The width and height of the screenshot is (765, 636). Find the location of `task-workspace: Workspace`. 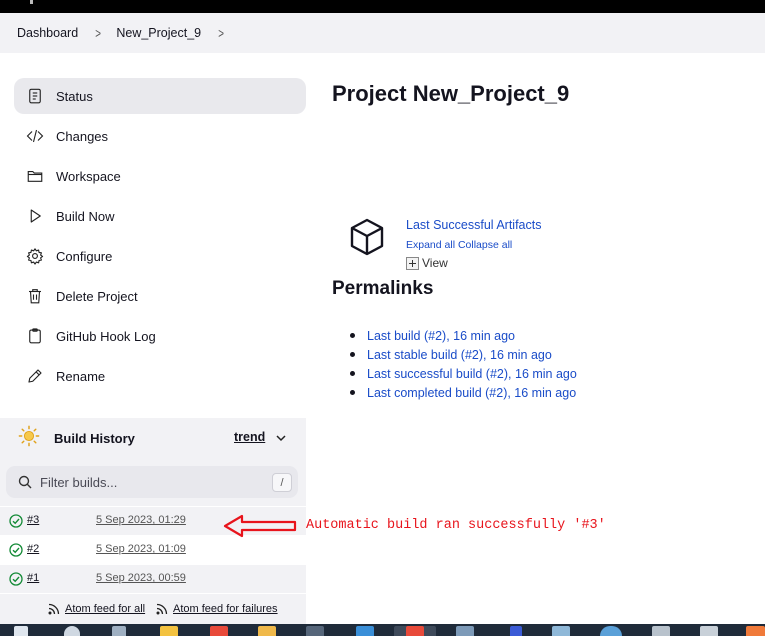

task-workspace: Workspace is located at coordinates (160, 176).